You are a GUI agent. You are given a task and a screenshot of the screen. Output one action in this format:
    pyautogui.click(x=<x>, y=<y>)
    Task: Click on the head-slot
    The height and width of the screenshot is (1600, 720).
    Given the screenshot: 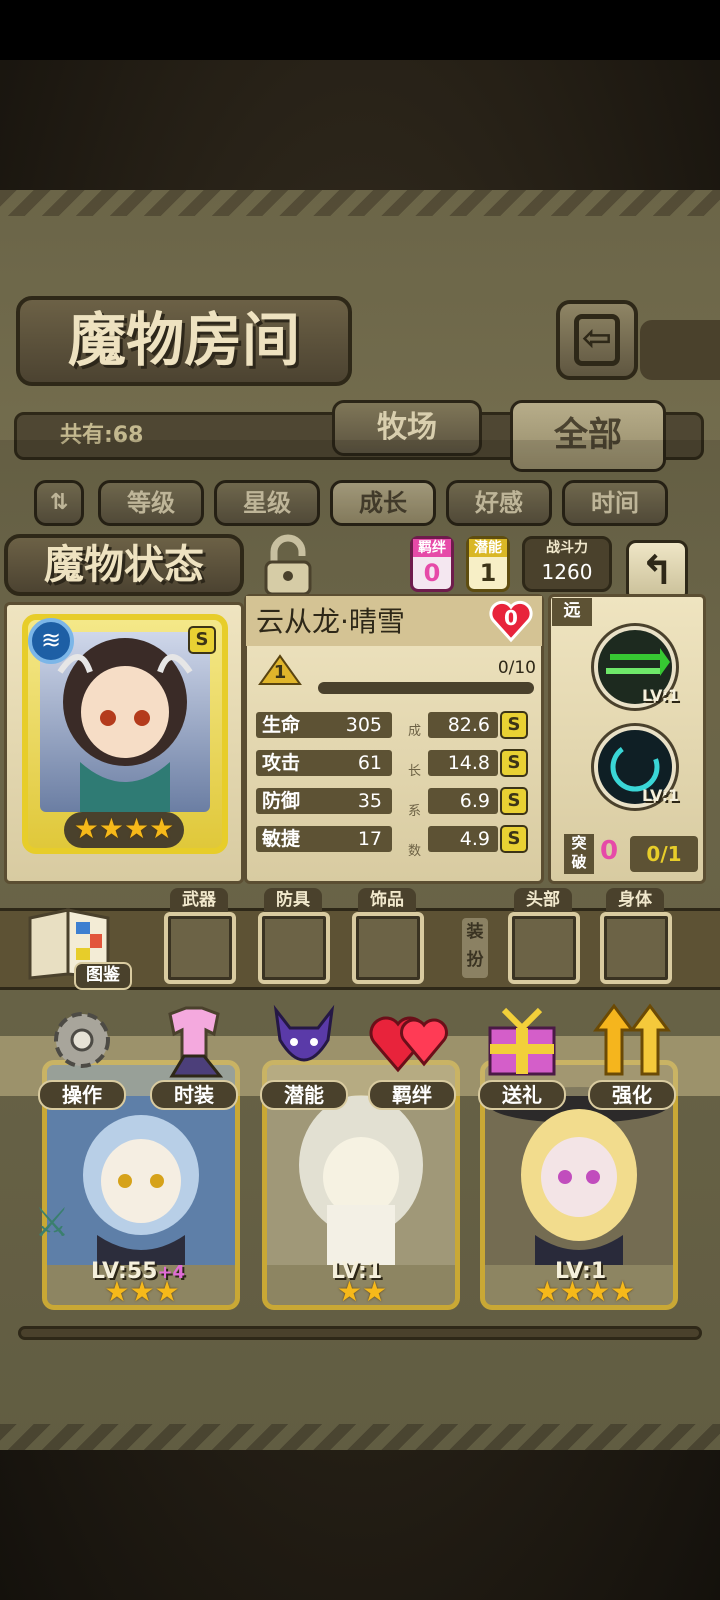 What is the action you would take?
    pyautogui.click(x=544, y=948)
    